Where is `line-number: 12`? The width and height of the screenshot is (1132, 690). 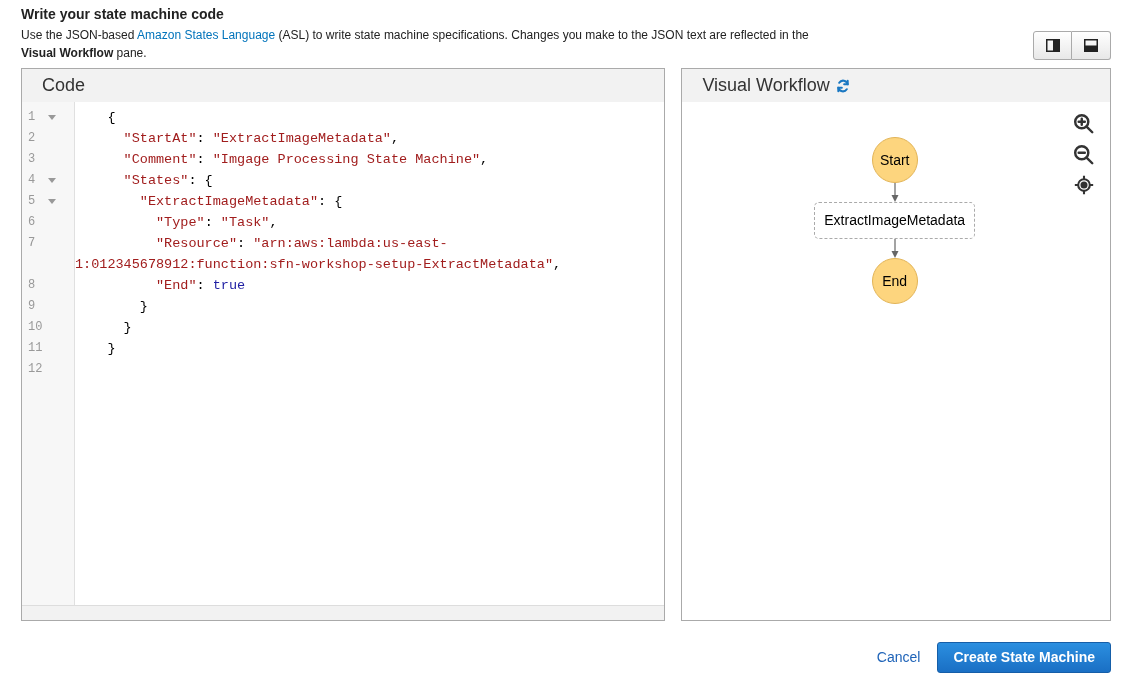
line-number: 12 is located at coordinates (36, 369).